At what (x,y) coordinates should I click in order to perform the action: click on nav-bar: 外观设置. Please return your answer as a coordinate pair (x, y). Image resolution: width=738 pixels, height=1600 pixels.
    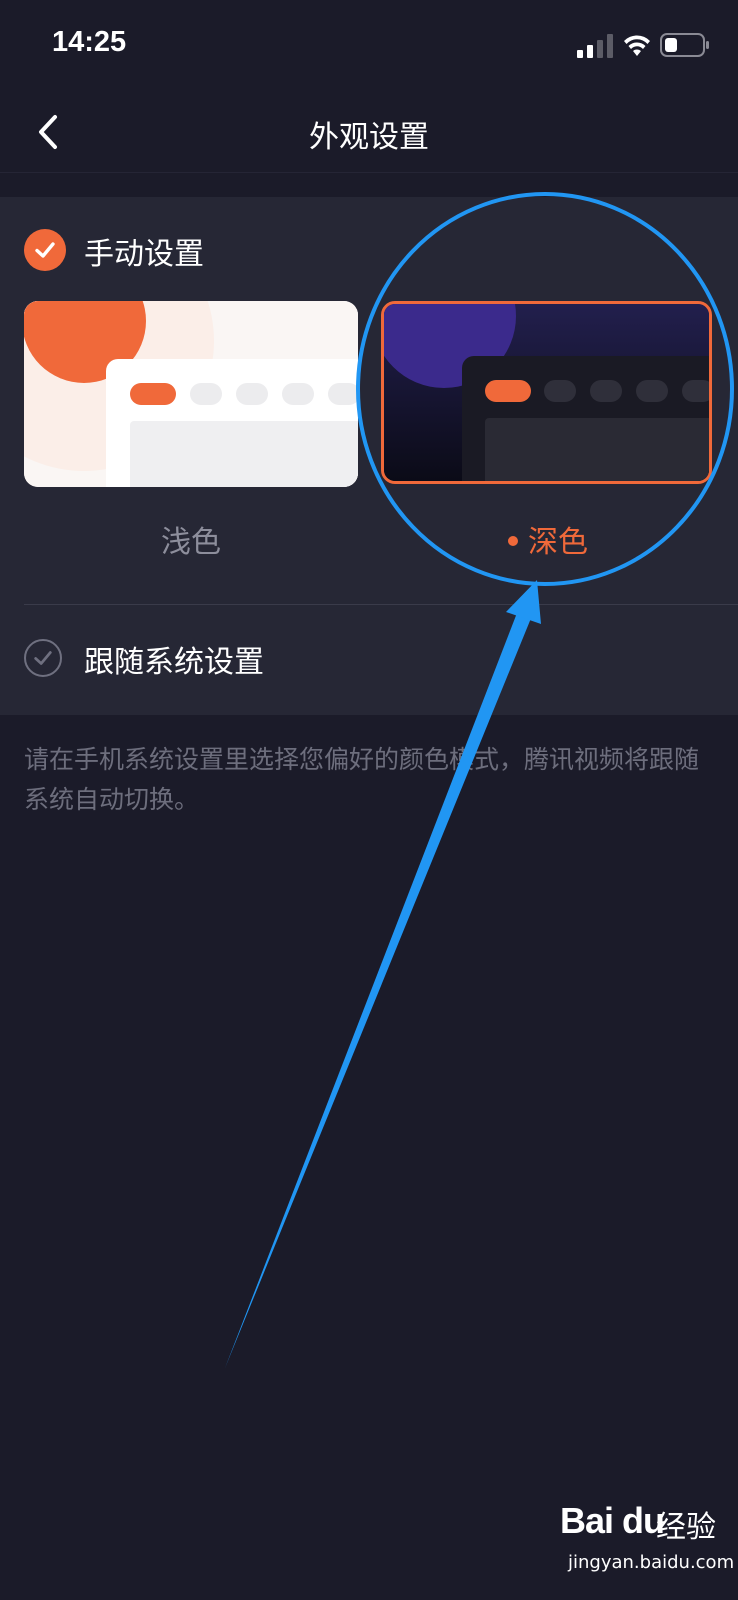
    Looking at the image, I should click on (369, 132).